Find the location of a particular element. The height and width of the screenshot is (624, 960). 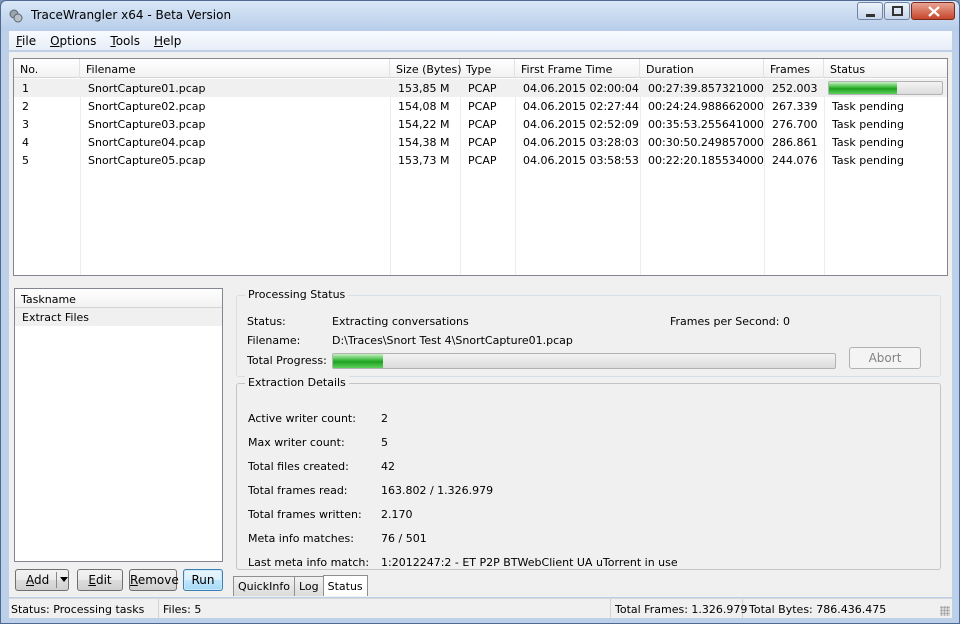

total-progress-fill is located at coordinates (358, 361).